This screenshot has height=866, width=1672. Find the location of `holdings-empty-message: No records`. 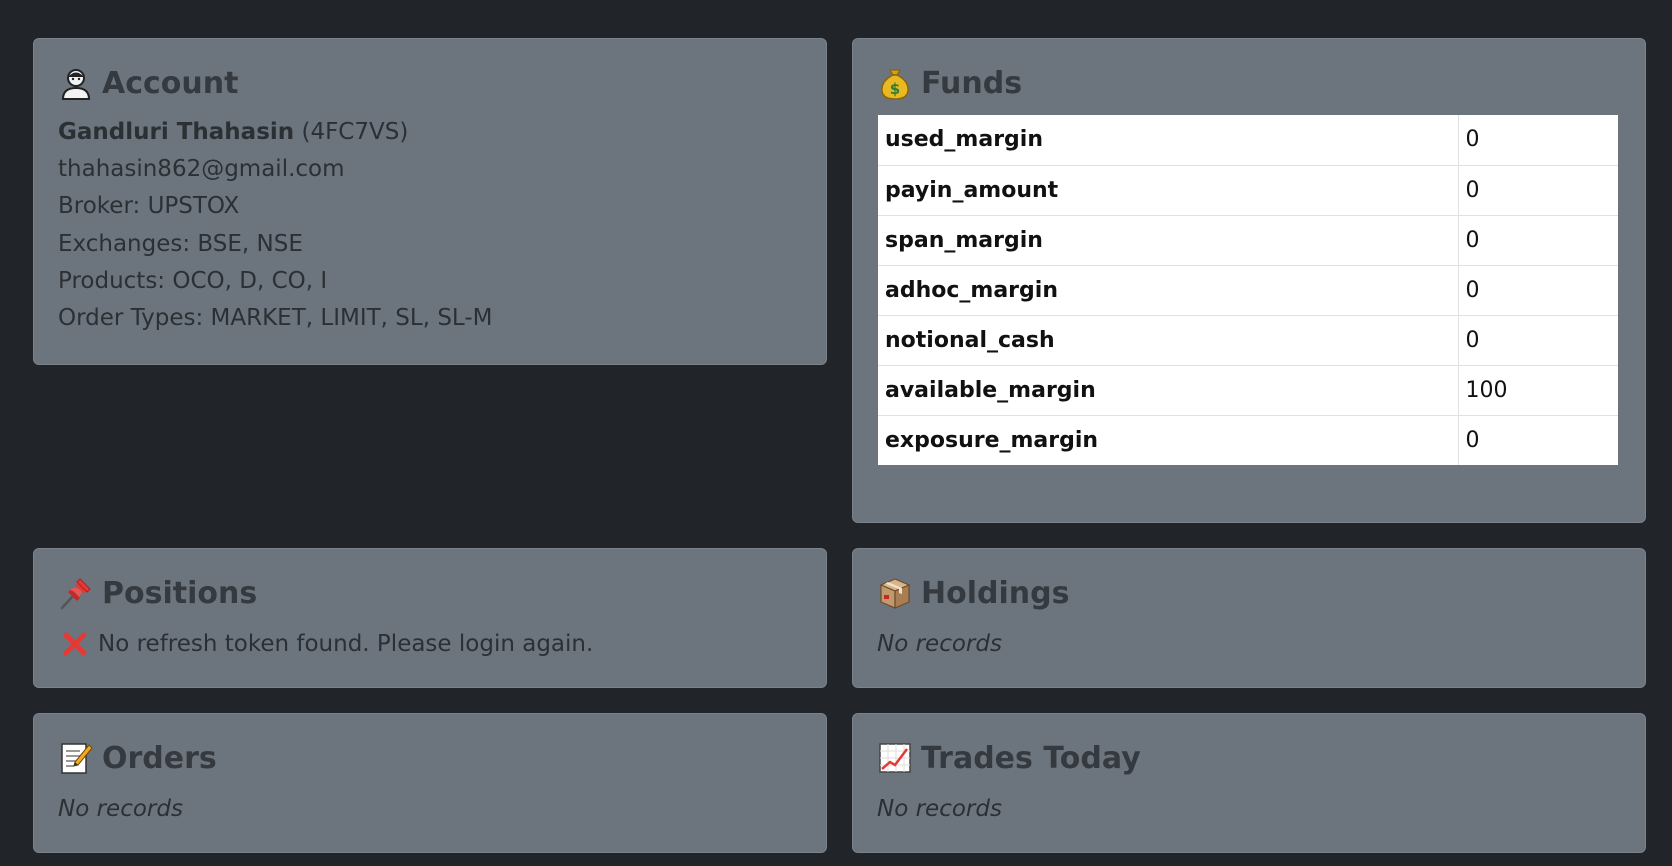

holdings-empty-message: No records is located at coordinates (939, 644).